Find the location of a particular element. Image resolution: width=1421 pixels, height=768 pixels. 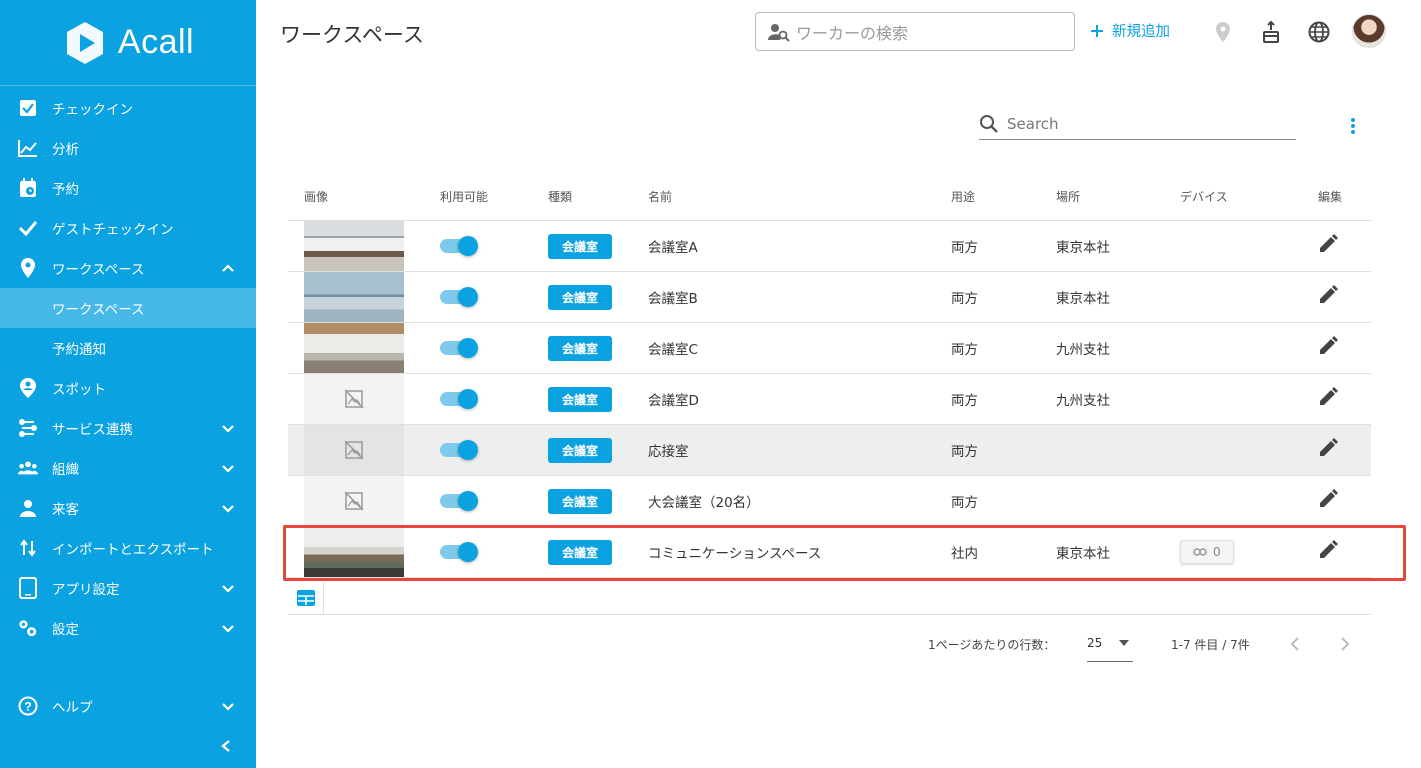

sidebar-item-organization: 組織 is located at coordinates (128, 468).